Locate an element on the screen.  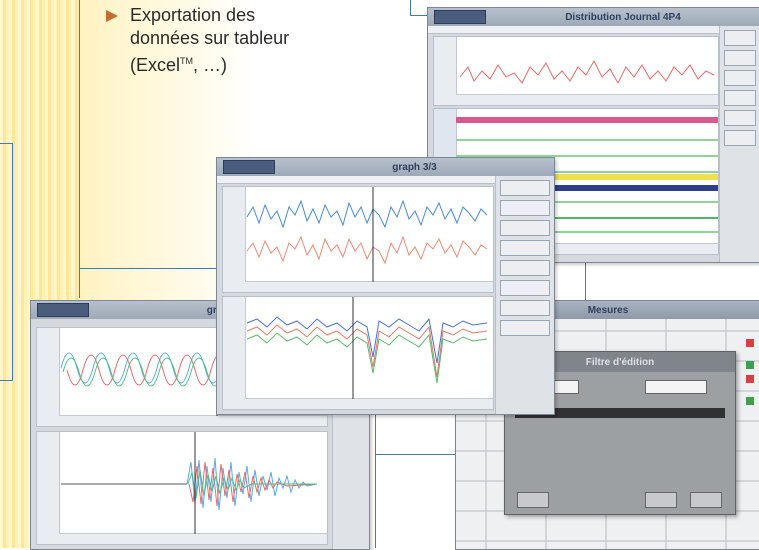
red-trace-chart is located at coordinates (587, 72).